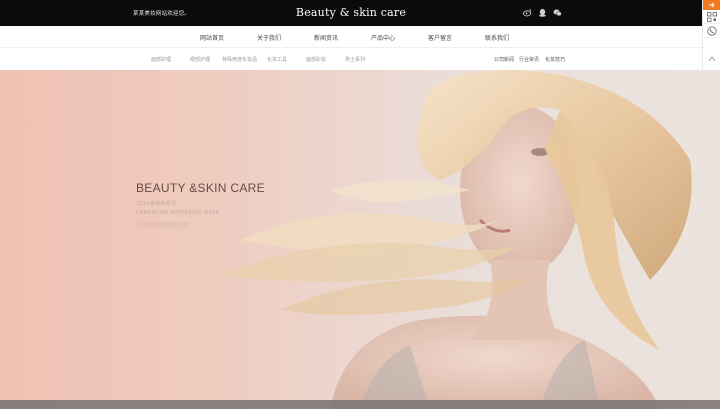 The height and width of the screenshot is (409, 720). Describe the element at coordinates (200, 59) in the screenshot. I see `subnav-item-eye-care: 眼部护理` at that location.